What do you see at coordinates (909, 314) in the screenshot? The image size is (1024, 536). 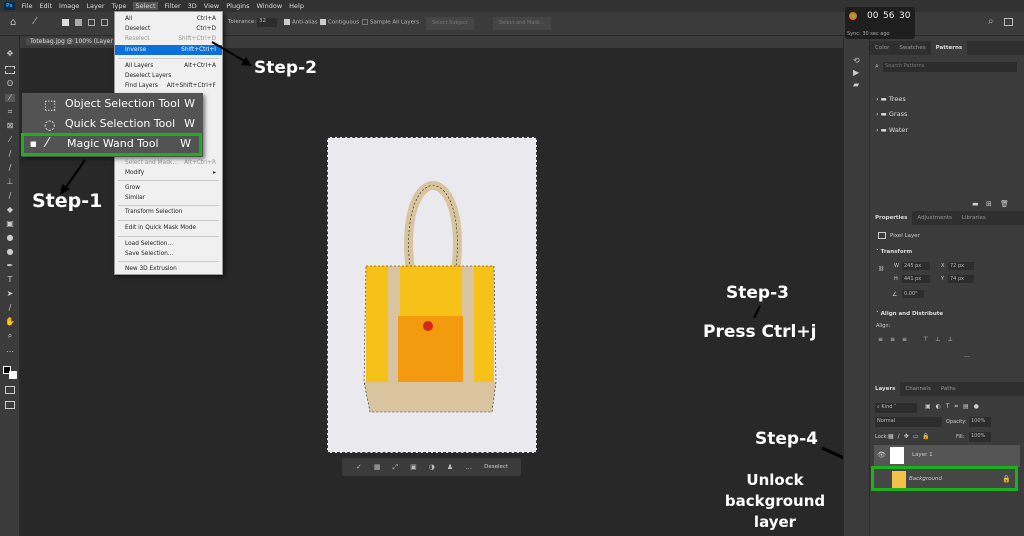 I see `align-section-title: ˅ Align and Distribute` at bounding box center [909, 314].